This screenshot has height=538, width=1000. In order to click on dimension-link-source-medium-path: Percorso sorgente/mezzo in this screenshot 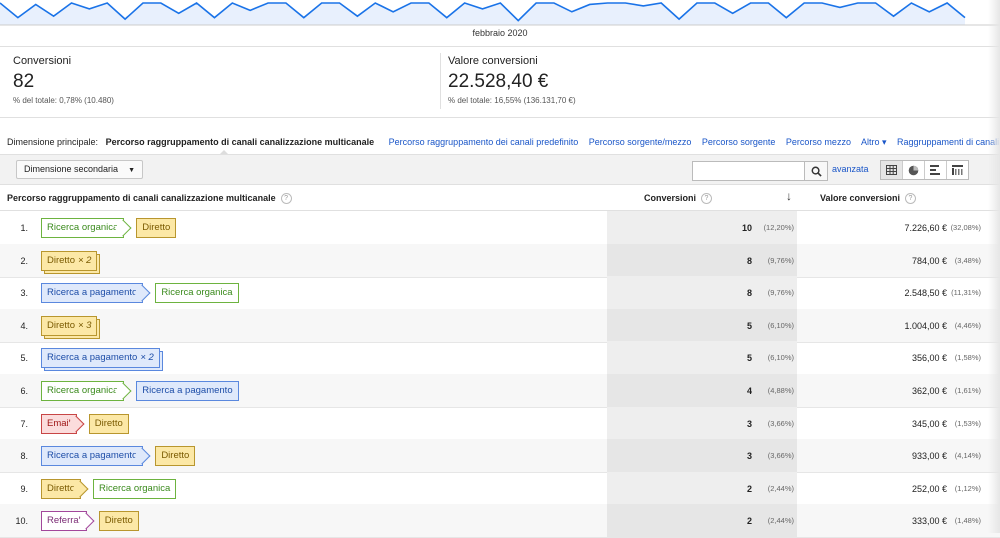, I will do `click(640, 142)`.